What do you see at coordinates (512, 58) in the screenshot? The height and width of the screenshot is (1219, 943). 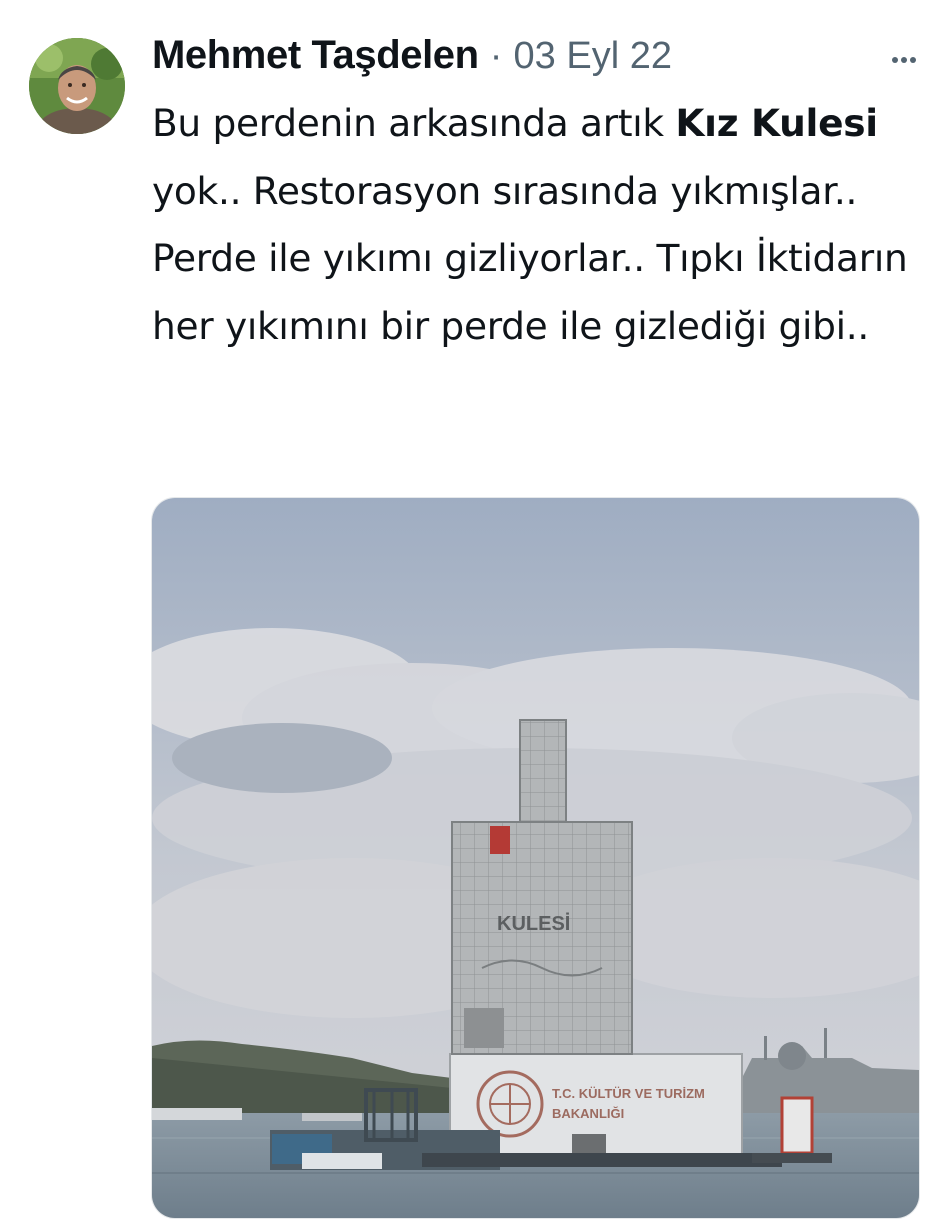 I see `tweet-header: Mehmet Taşdelen · 03 Eyl 22` at bounding box center [512, 58].